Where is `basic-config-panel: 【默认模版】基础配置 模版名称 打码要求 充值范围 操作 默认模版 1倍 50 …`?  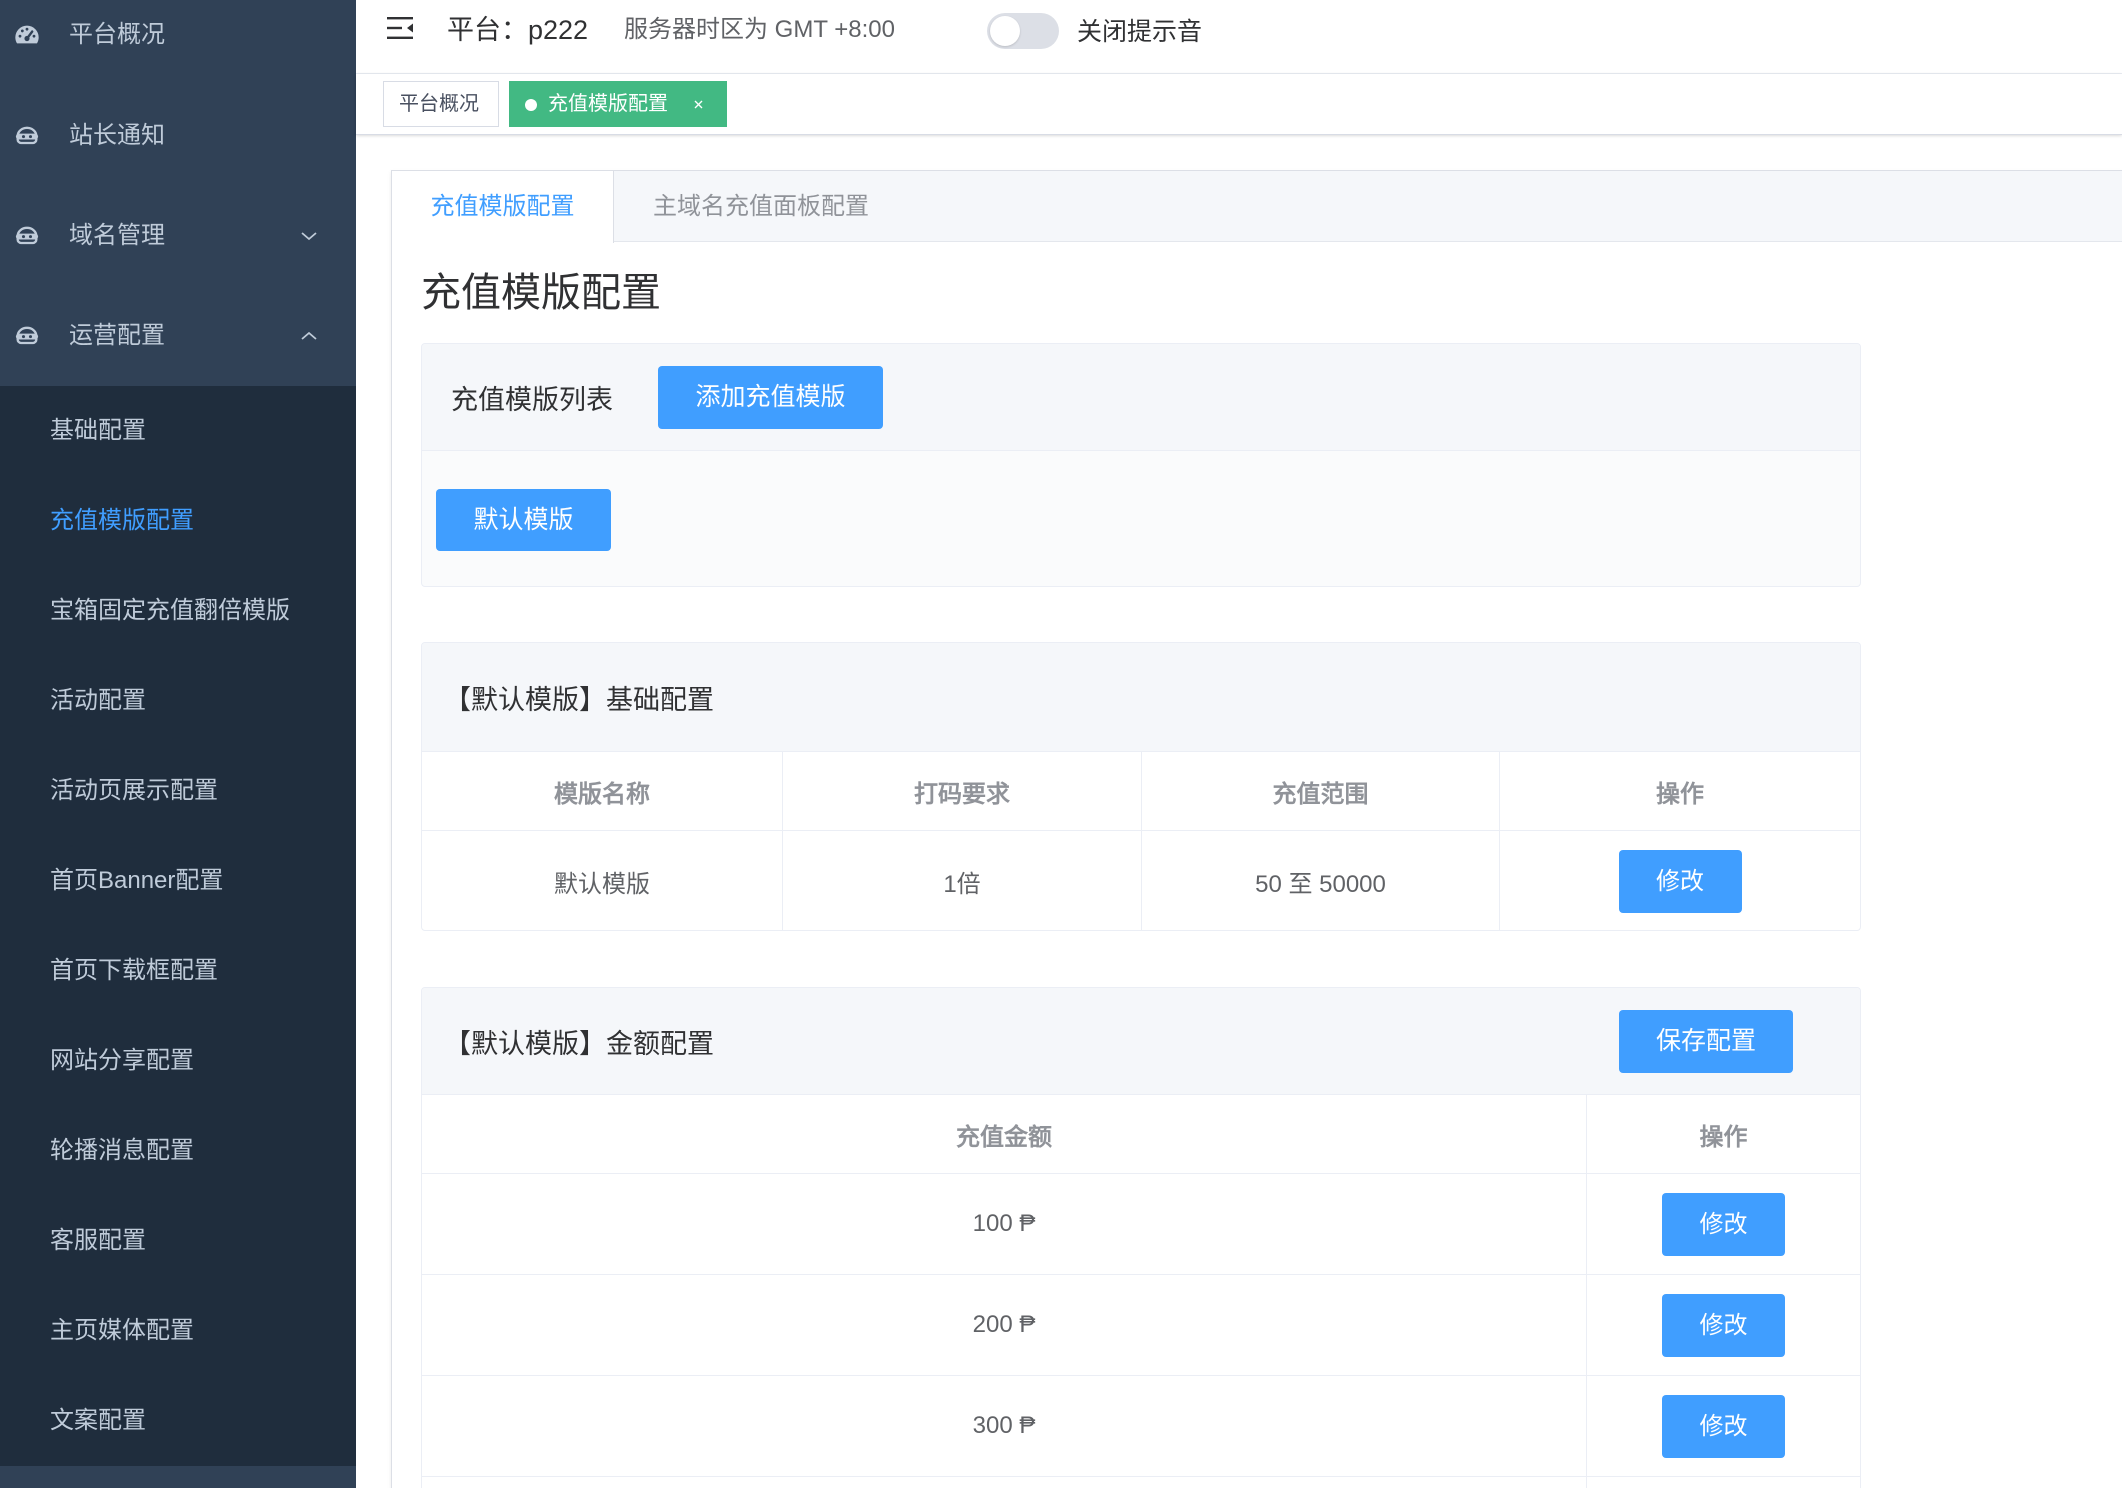
basic-config-panel: 【默认模版】基础配置 模版名称 打码要求 充值范围 操作 默认模版 1倍 50 … is located at coordinates (1141, 786).